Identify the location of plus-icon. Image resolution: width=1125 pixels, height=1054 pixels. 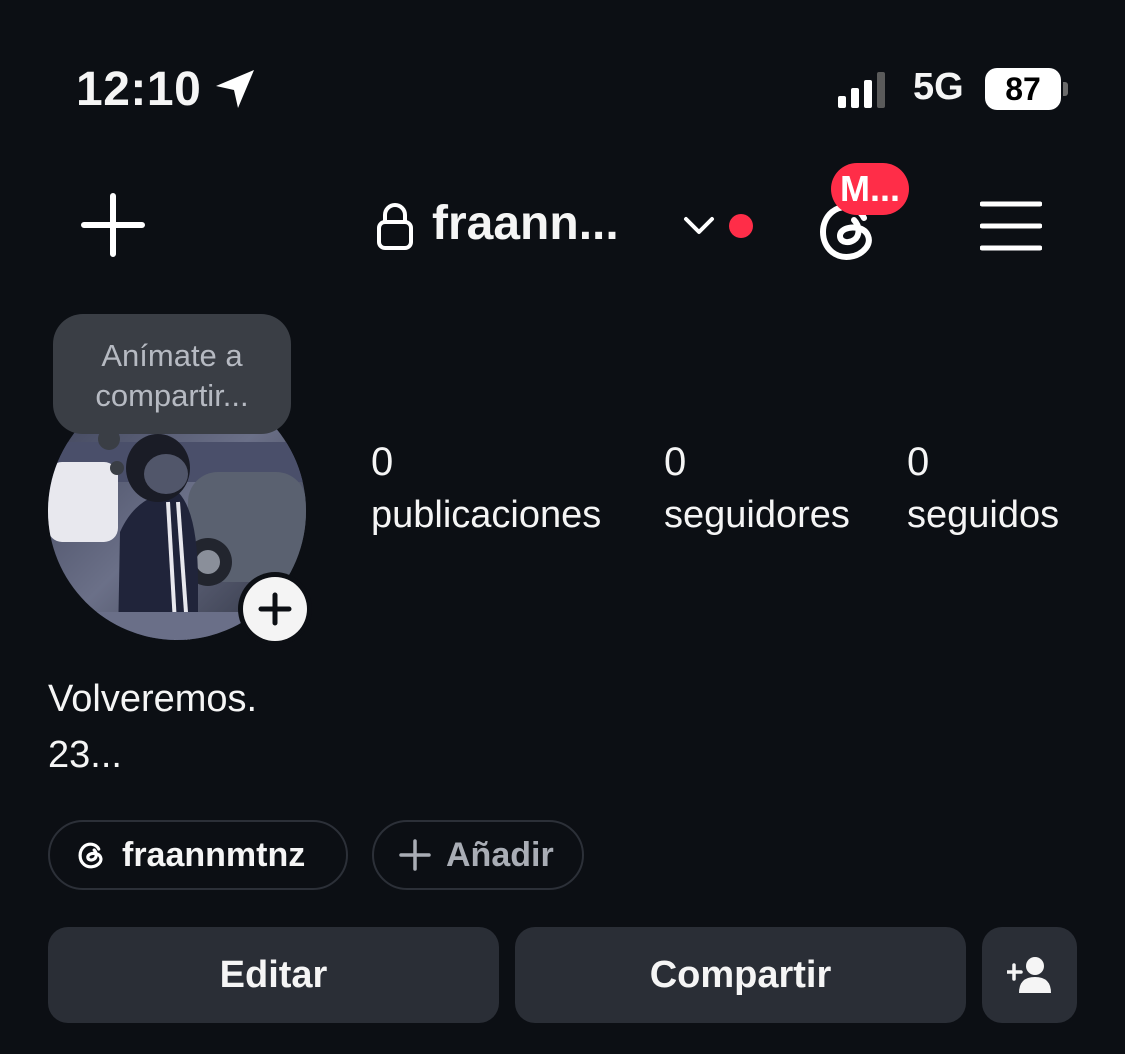
(275, 609).